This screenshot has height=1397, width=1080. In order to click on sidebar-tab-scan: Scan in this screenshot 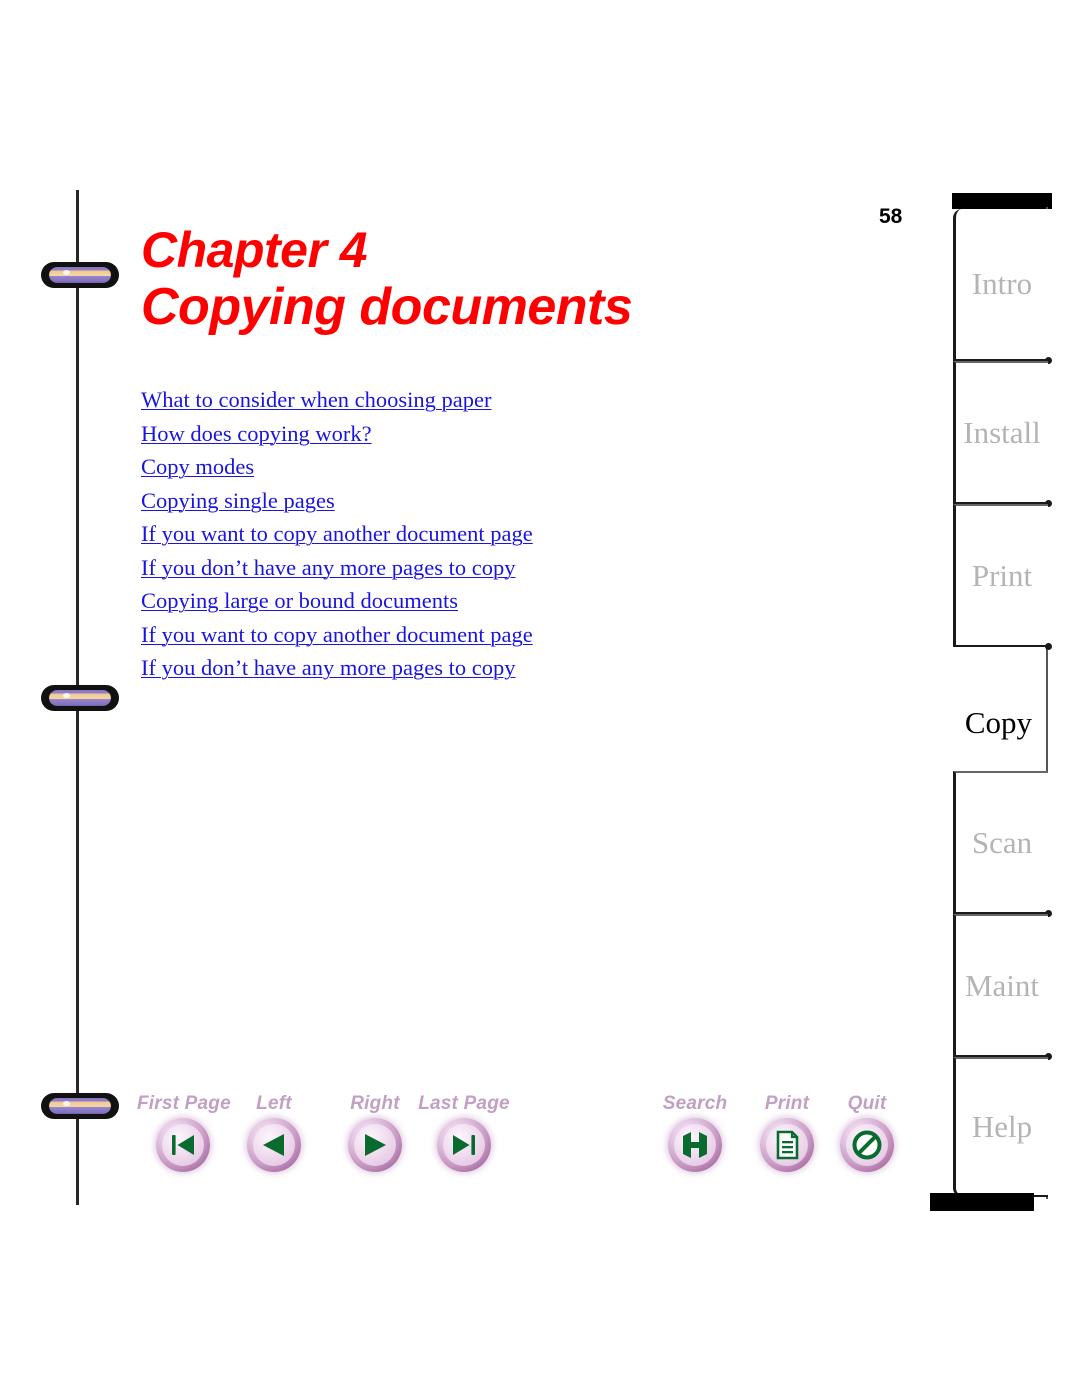, I will do `click(1002, 844)`.